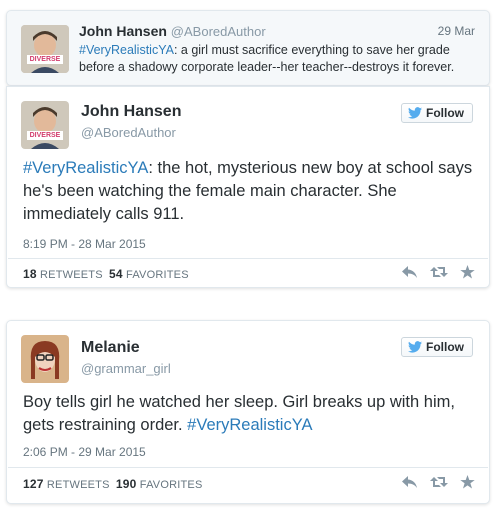 This screenshot has width=500, height=514. I want to click on retweets-count: 18, so click(30, 274).